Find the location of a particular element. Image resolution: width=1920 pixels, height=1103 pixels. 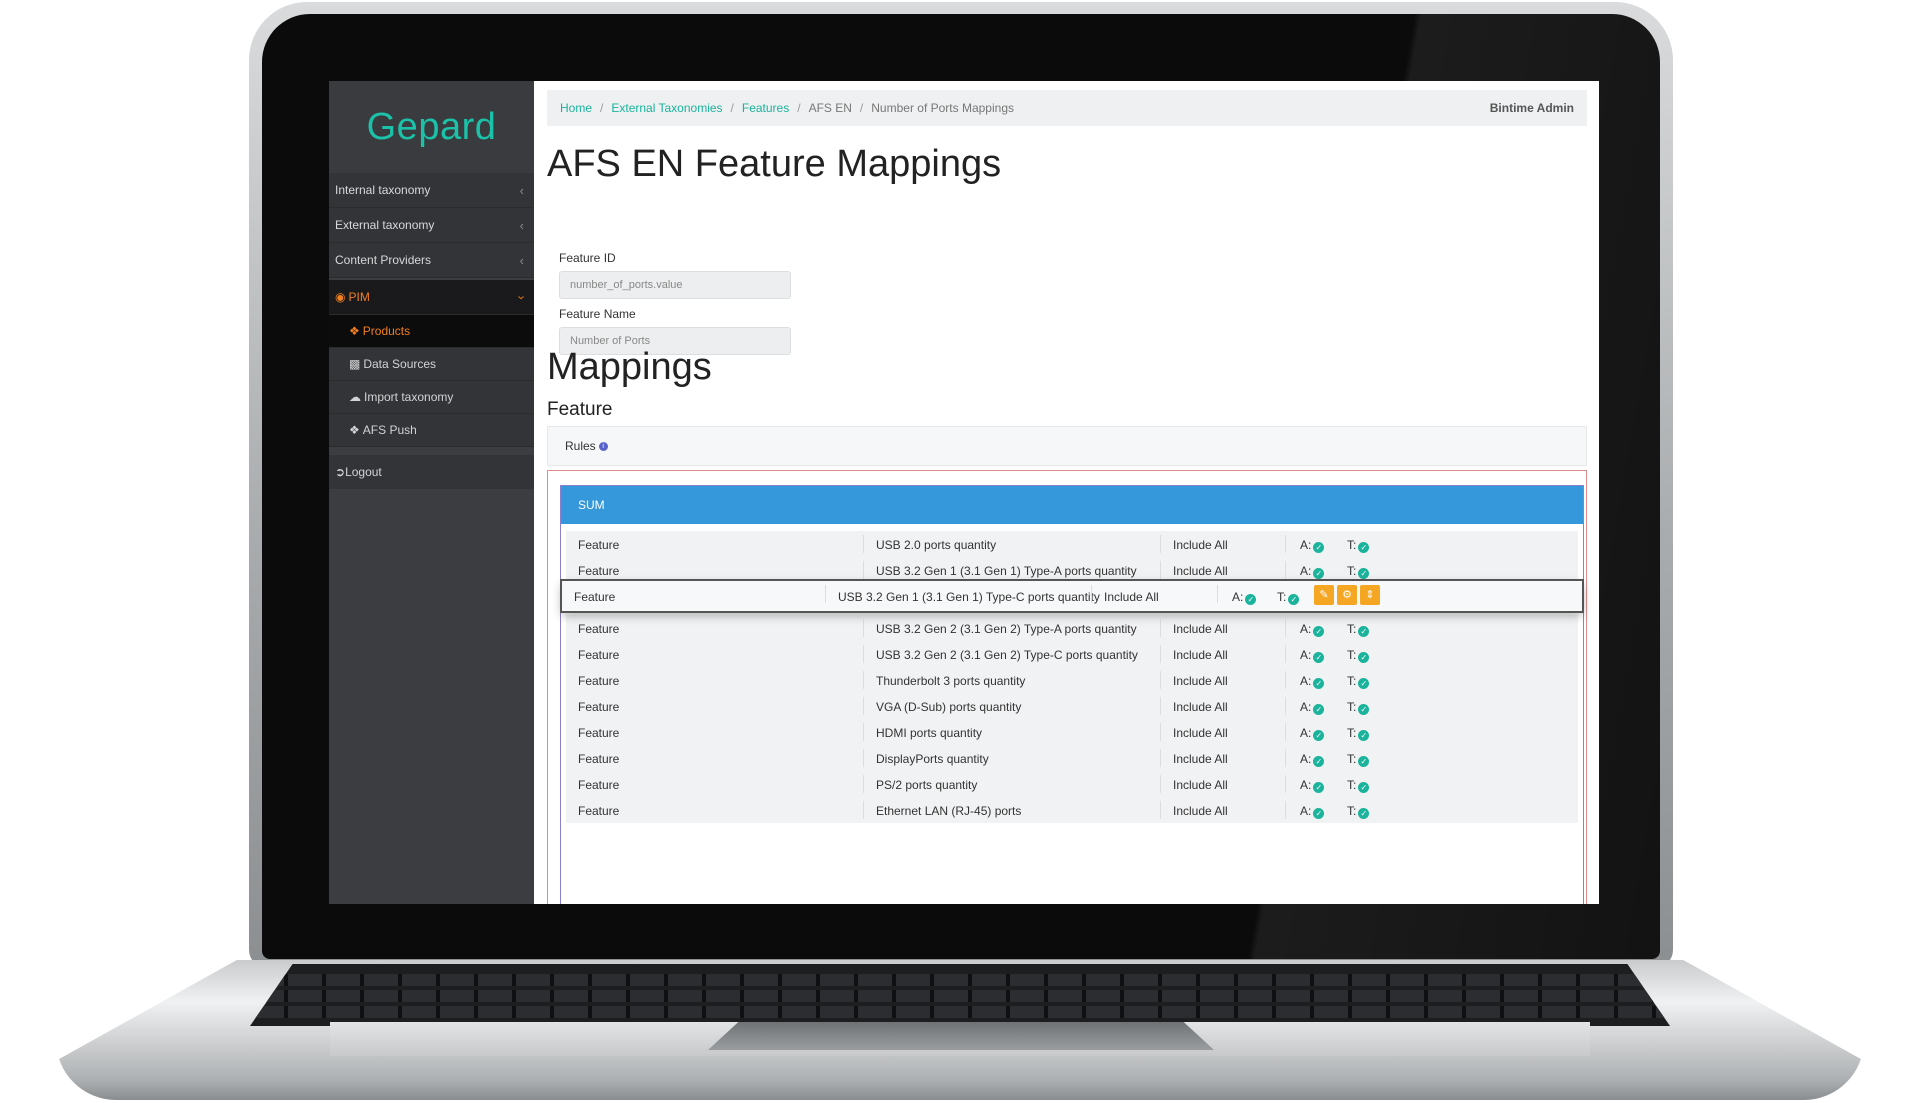

sign-out-icon: ➲ is located at coordinates (340, 472).